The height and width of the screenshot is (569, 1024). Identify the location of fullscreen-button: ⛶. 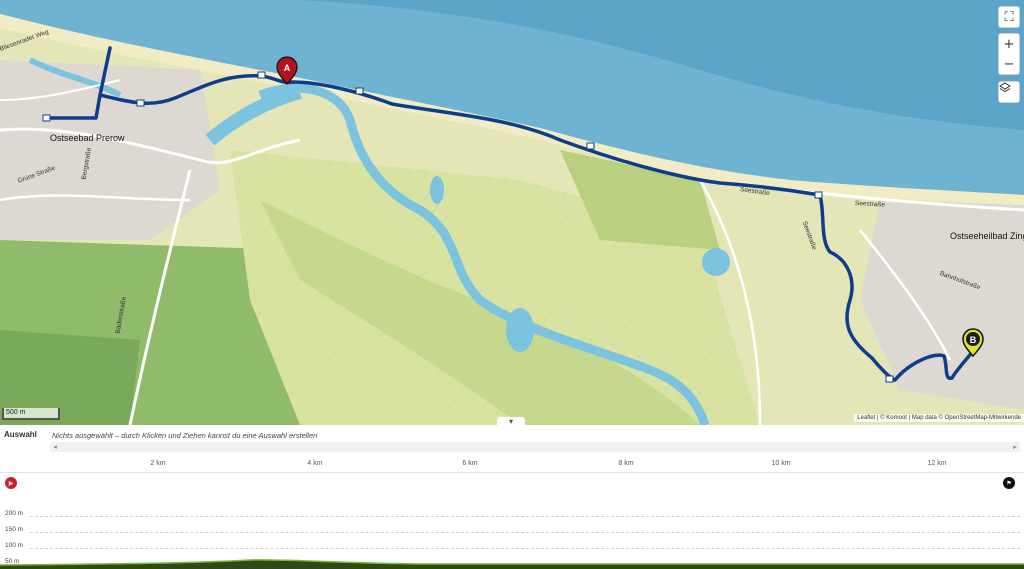
(1009, 17).